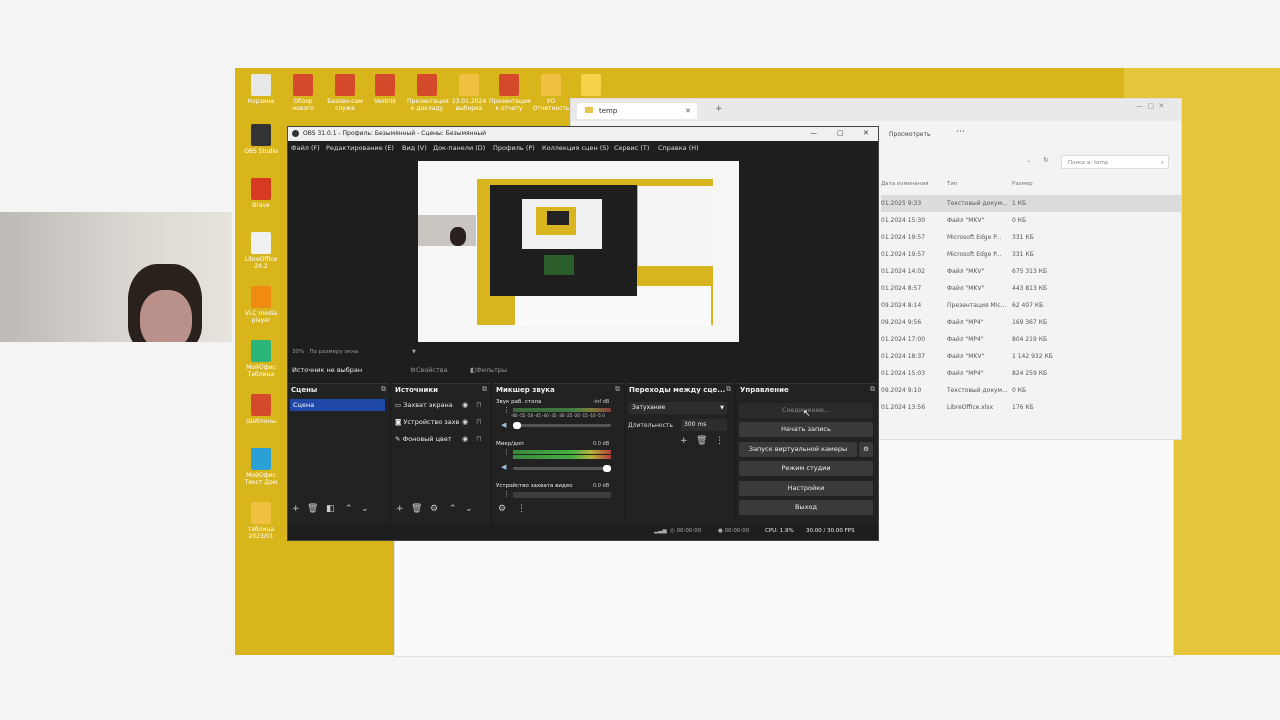 This screenshot has width=1280, height=720. I want to click on desktop-icon: МойОфис Текст Дом, so click(261, 467).